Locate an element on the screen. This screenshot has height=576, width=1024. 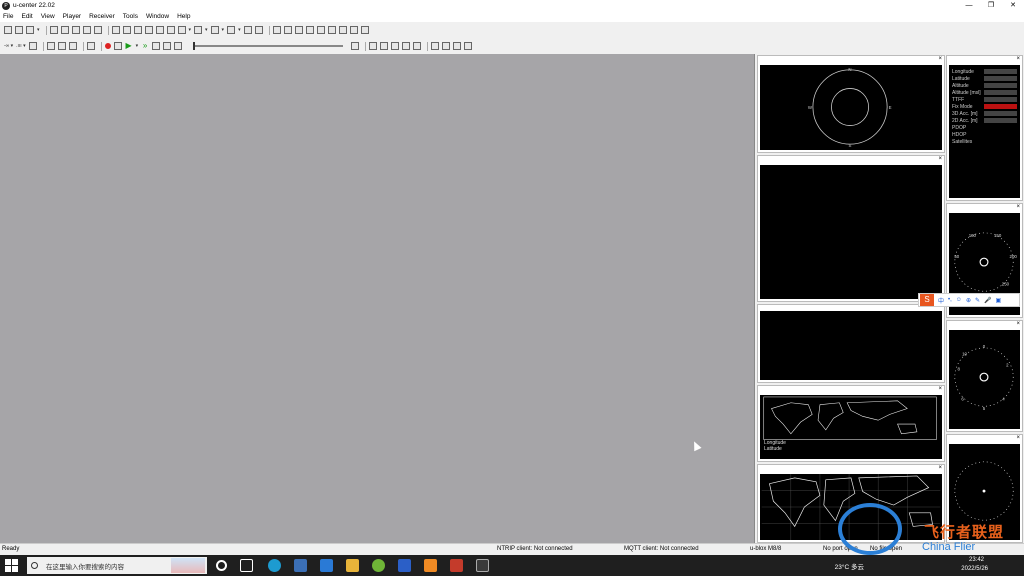
skip-end-icon is located at coordinates (178, 46).